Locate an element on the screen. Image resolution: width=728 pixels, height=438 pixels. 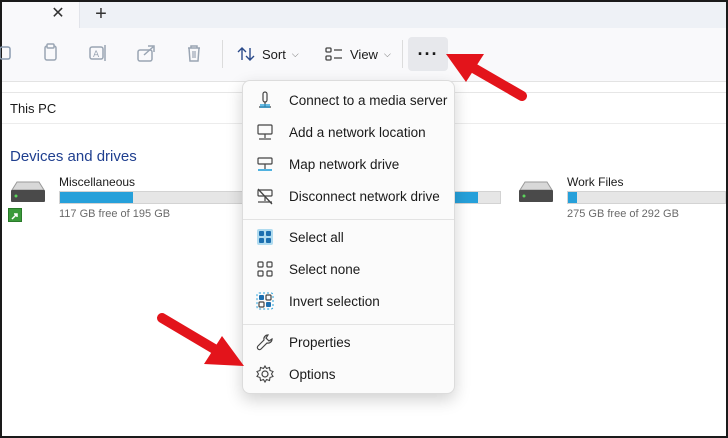
menu-item-label: Invert selection is located at coordinates (334, 301).